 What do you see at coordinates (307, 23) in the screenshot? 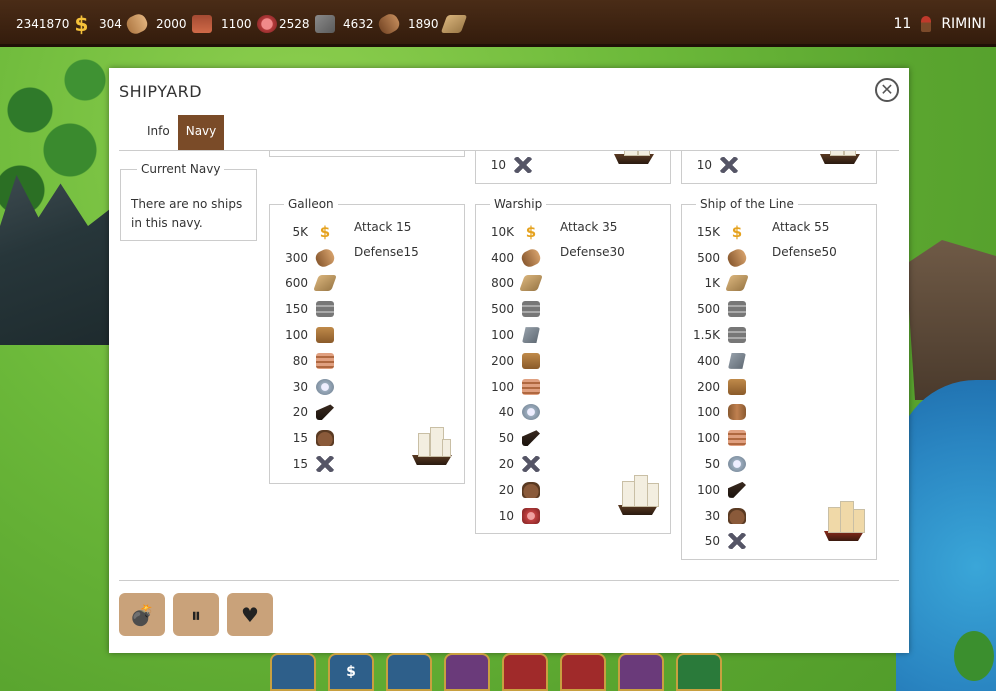
I see `resource-stone: 2528` at bounding box center [307, 23].